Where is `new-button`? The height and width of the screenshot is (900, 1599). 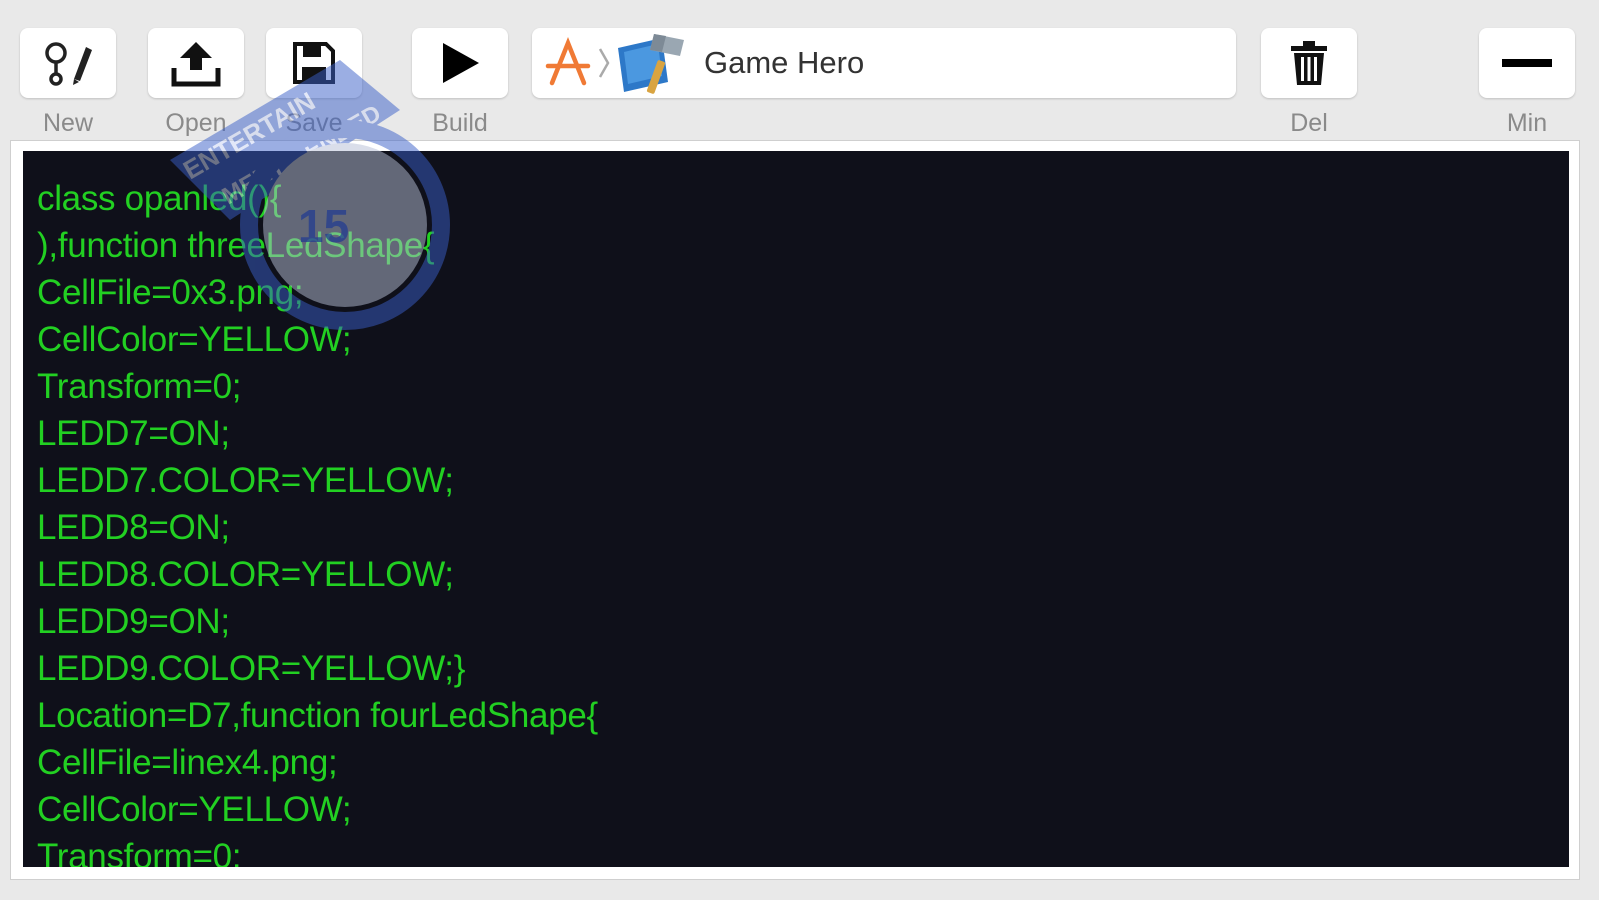
new-button is located at coordinates (68, 63).